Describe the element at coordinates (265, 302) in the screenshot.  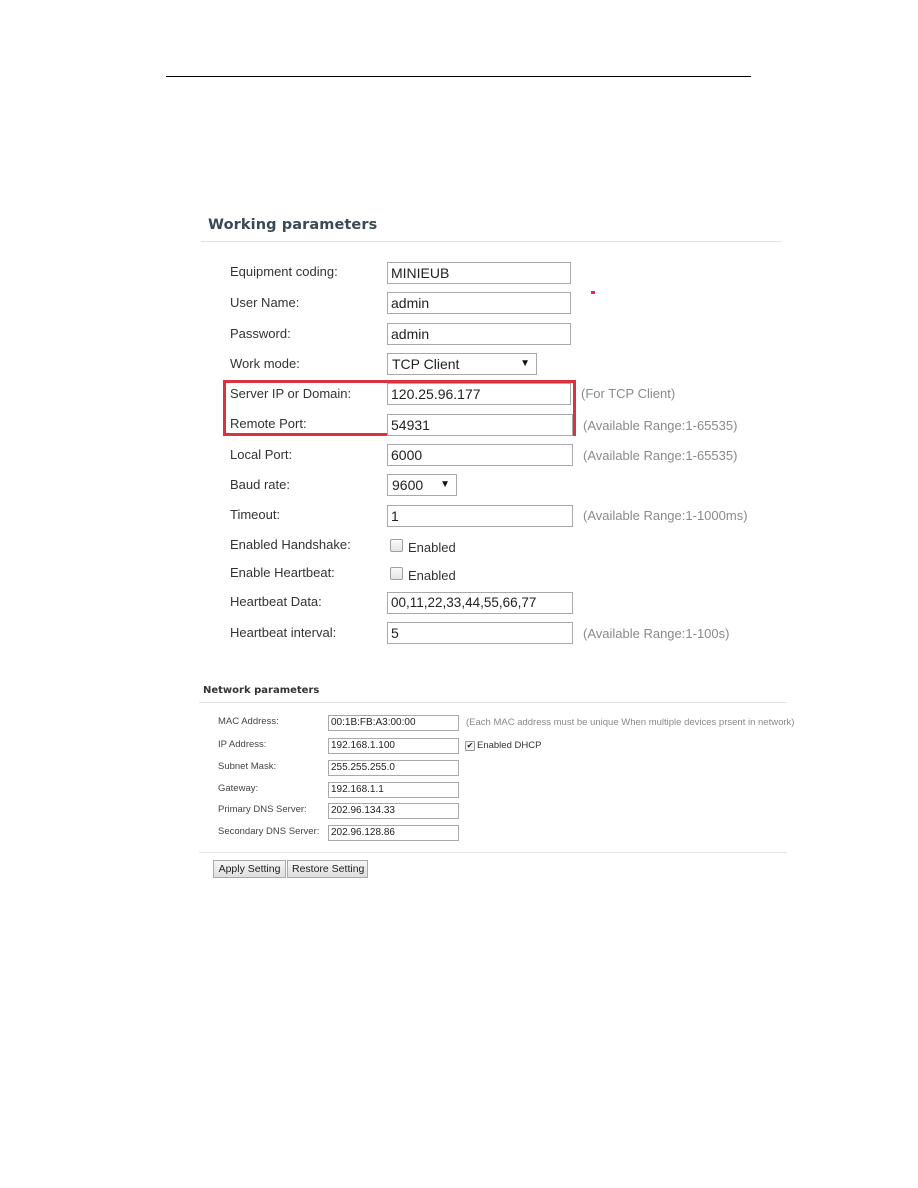
I see `user-name-label: User Name:` at that location.